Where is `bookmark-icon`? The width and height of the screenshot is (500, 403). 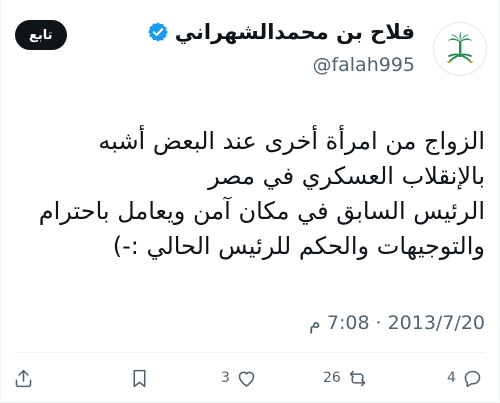 bookmark-icon is located at coordinates (139, 378).